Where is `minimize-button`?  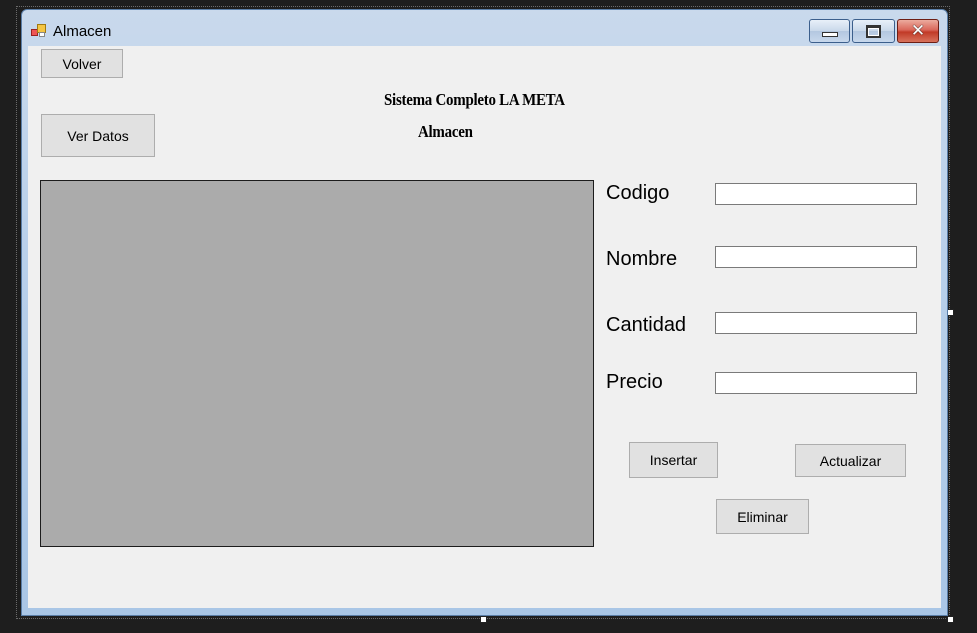
minimize-button is located at coordinates (829, 31).